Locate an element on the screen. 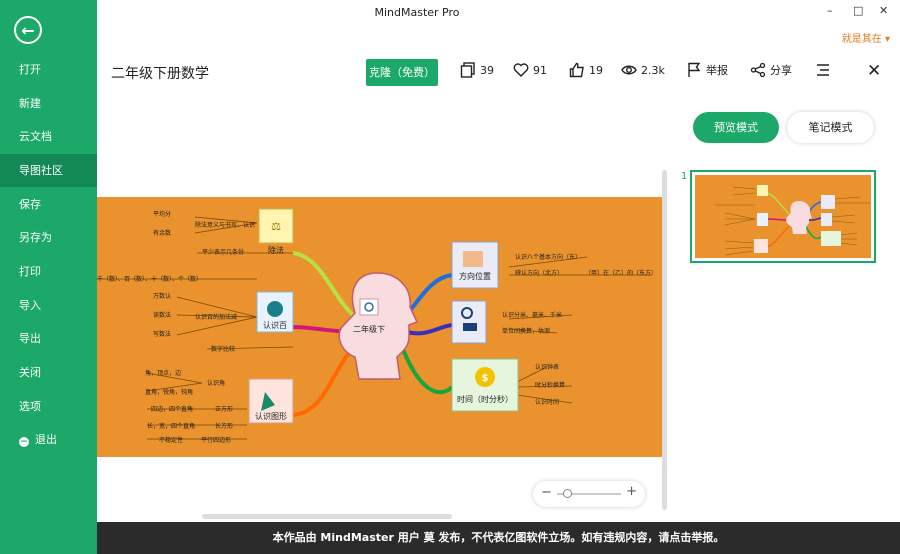  svg-text: 除法意义与书写、认识 is located at coordinates (225, 225).